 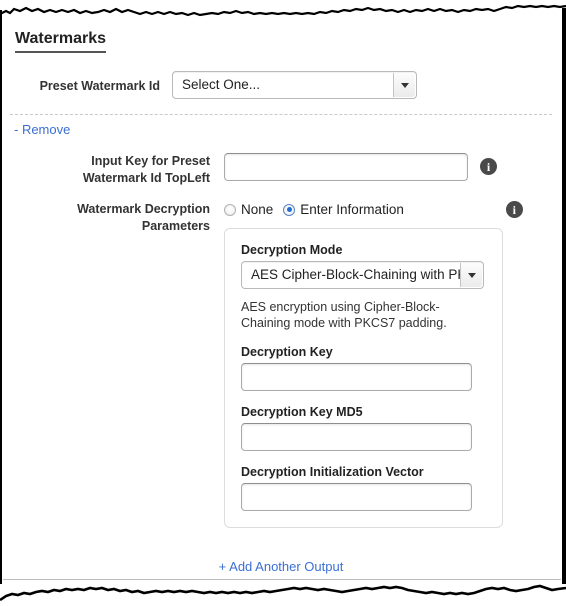 What do you see at coordinates (287, 352) in the screenshot?
I see `decryption-key-label: Decryption Key` at bounding box center [287, 352].